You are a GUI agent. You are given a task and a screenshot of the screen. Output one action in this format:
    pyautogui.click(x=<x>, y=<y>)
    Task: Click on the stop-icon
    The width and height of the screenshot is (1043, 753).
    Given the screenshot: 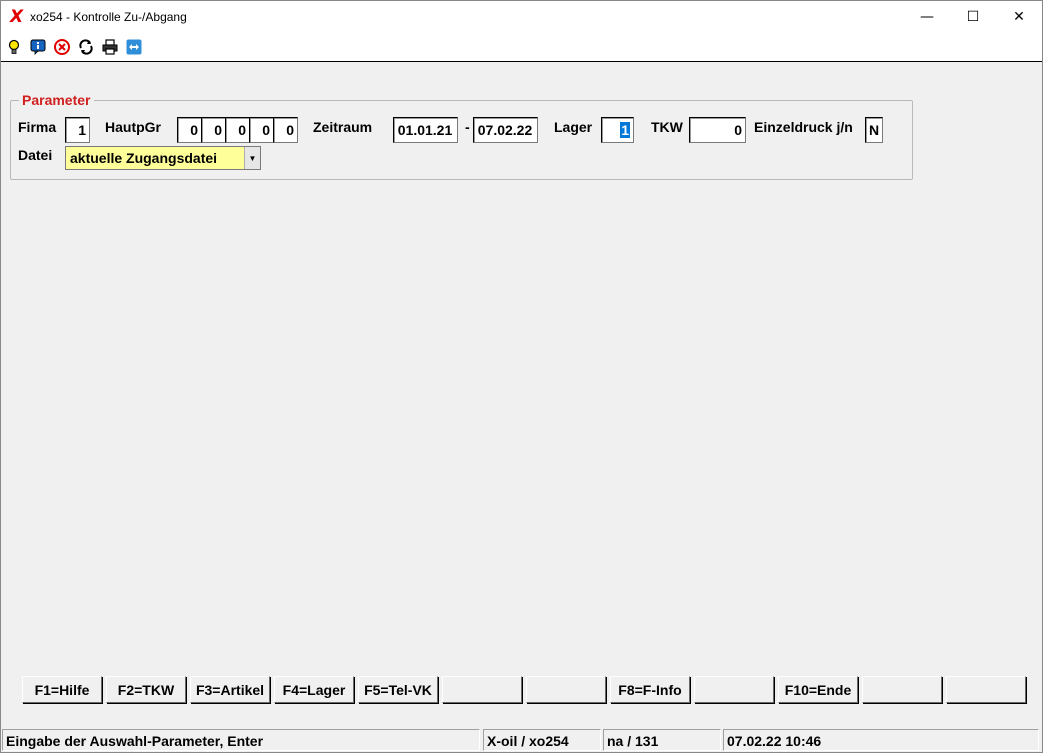 What is the action you would take?
    pyautogui.click(x=62, y=47)
    